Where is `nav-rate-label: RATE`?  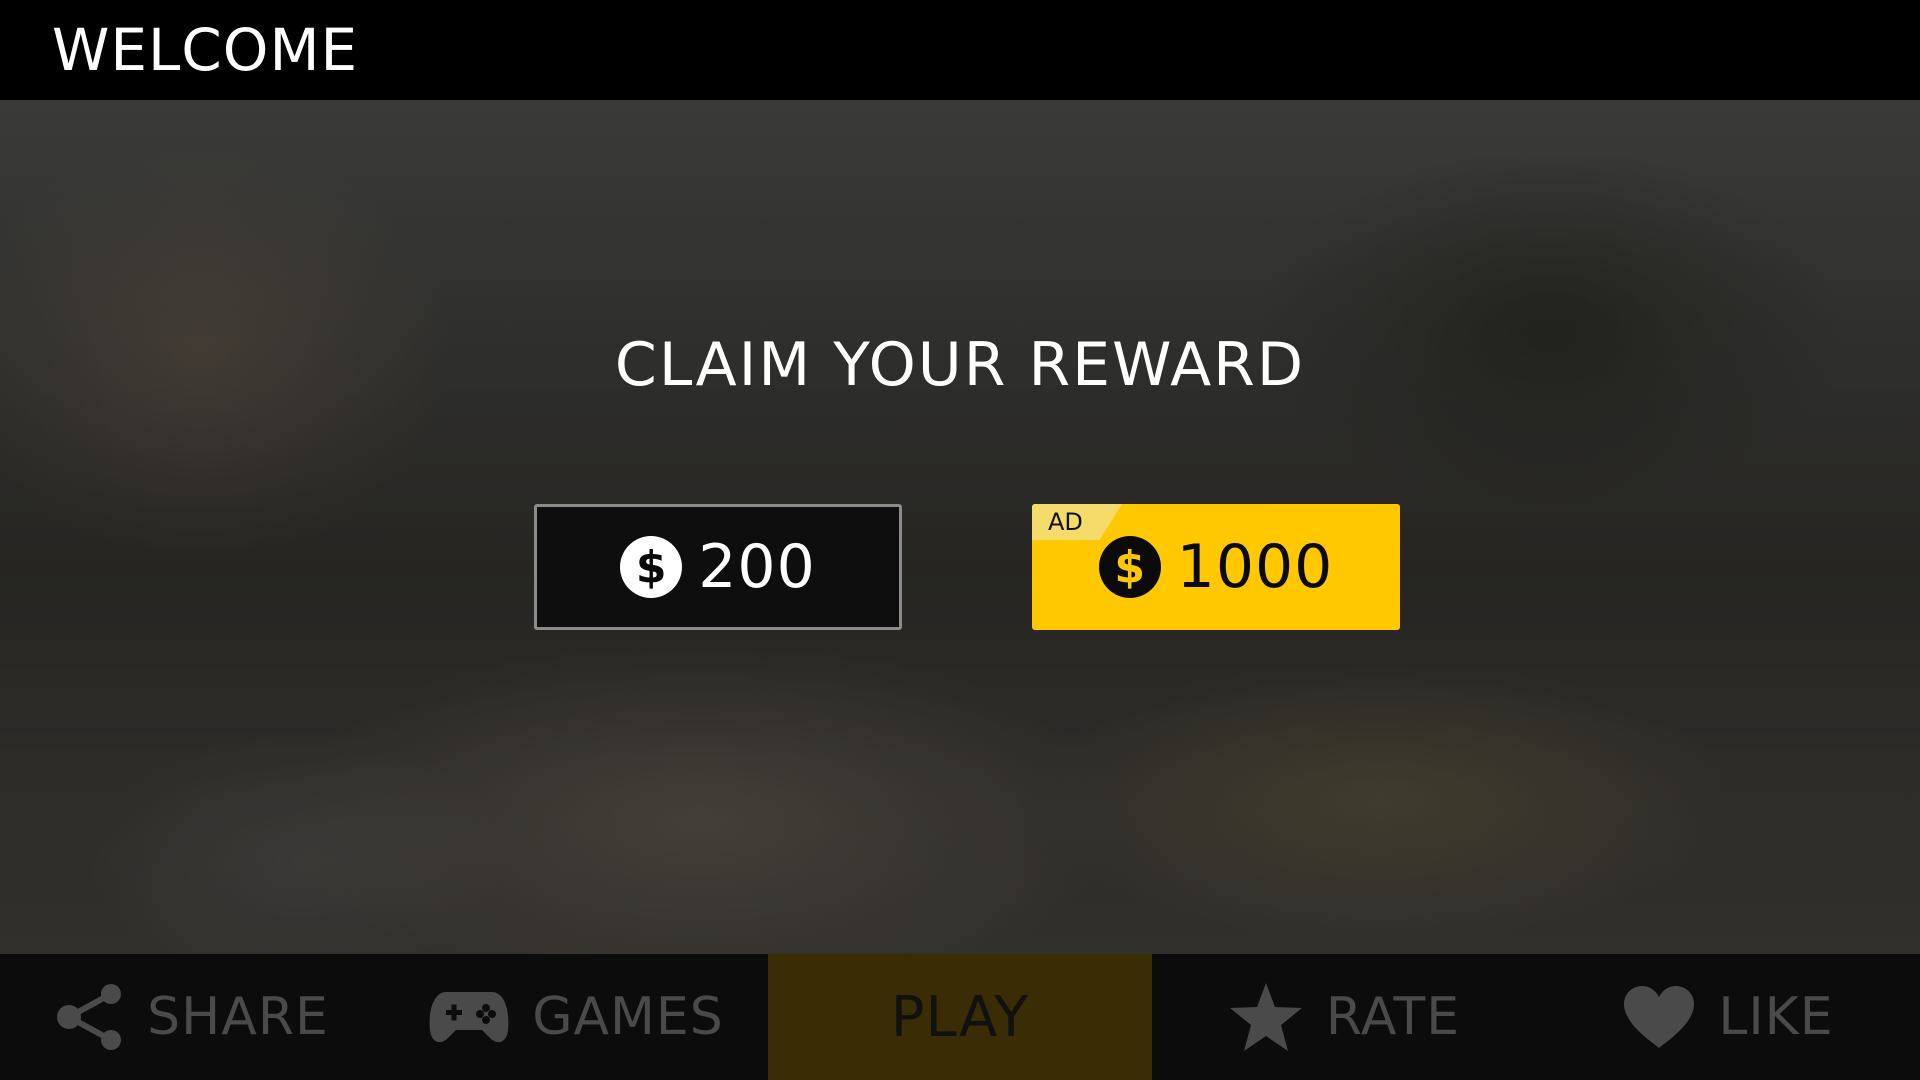
nav-rate-label: RATE is located at coordinates (1393, 1017).